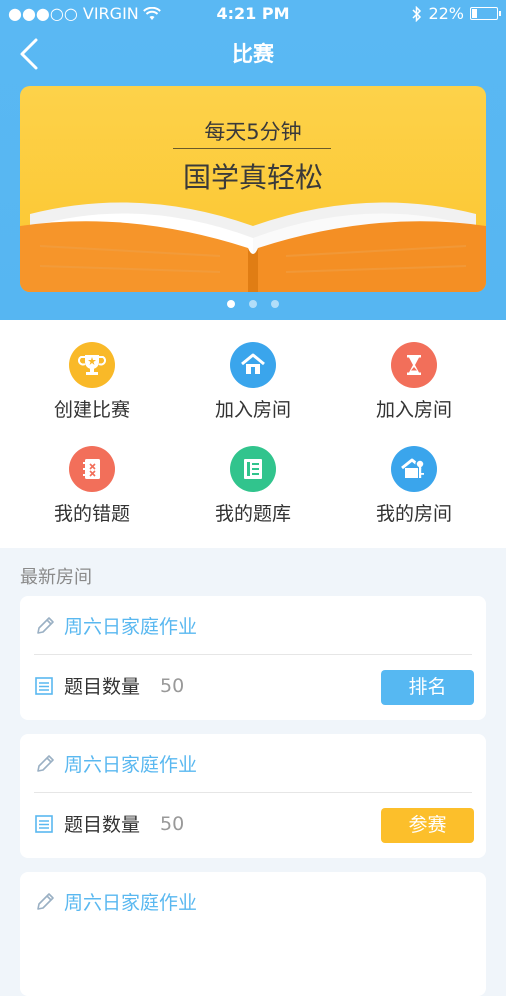  What do you see at coordinates (253, 365) in the screenshot?
I see `house-icon` at bounding box center [253, 365].